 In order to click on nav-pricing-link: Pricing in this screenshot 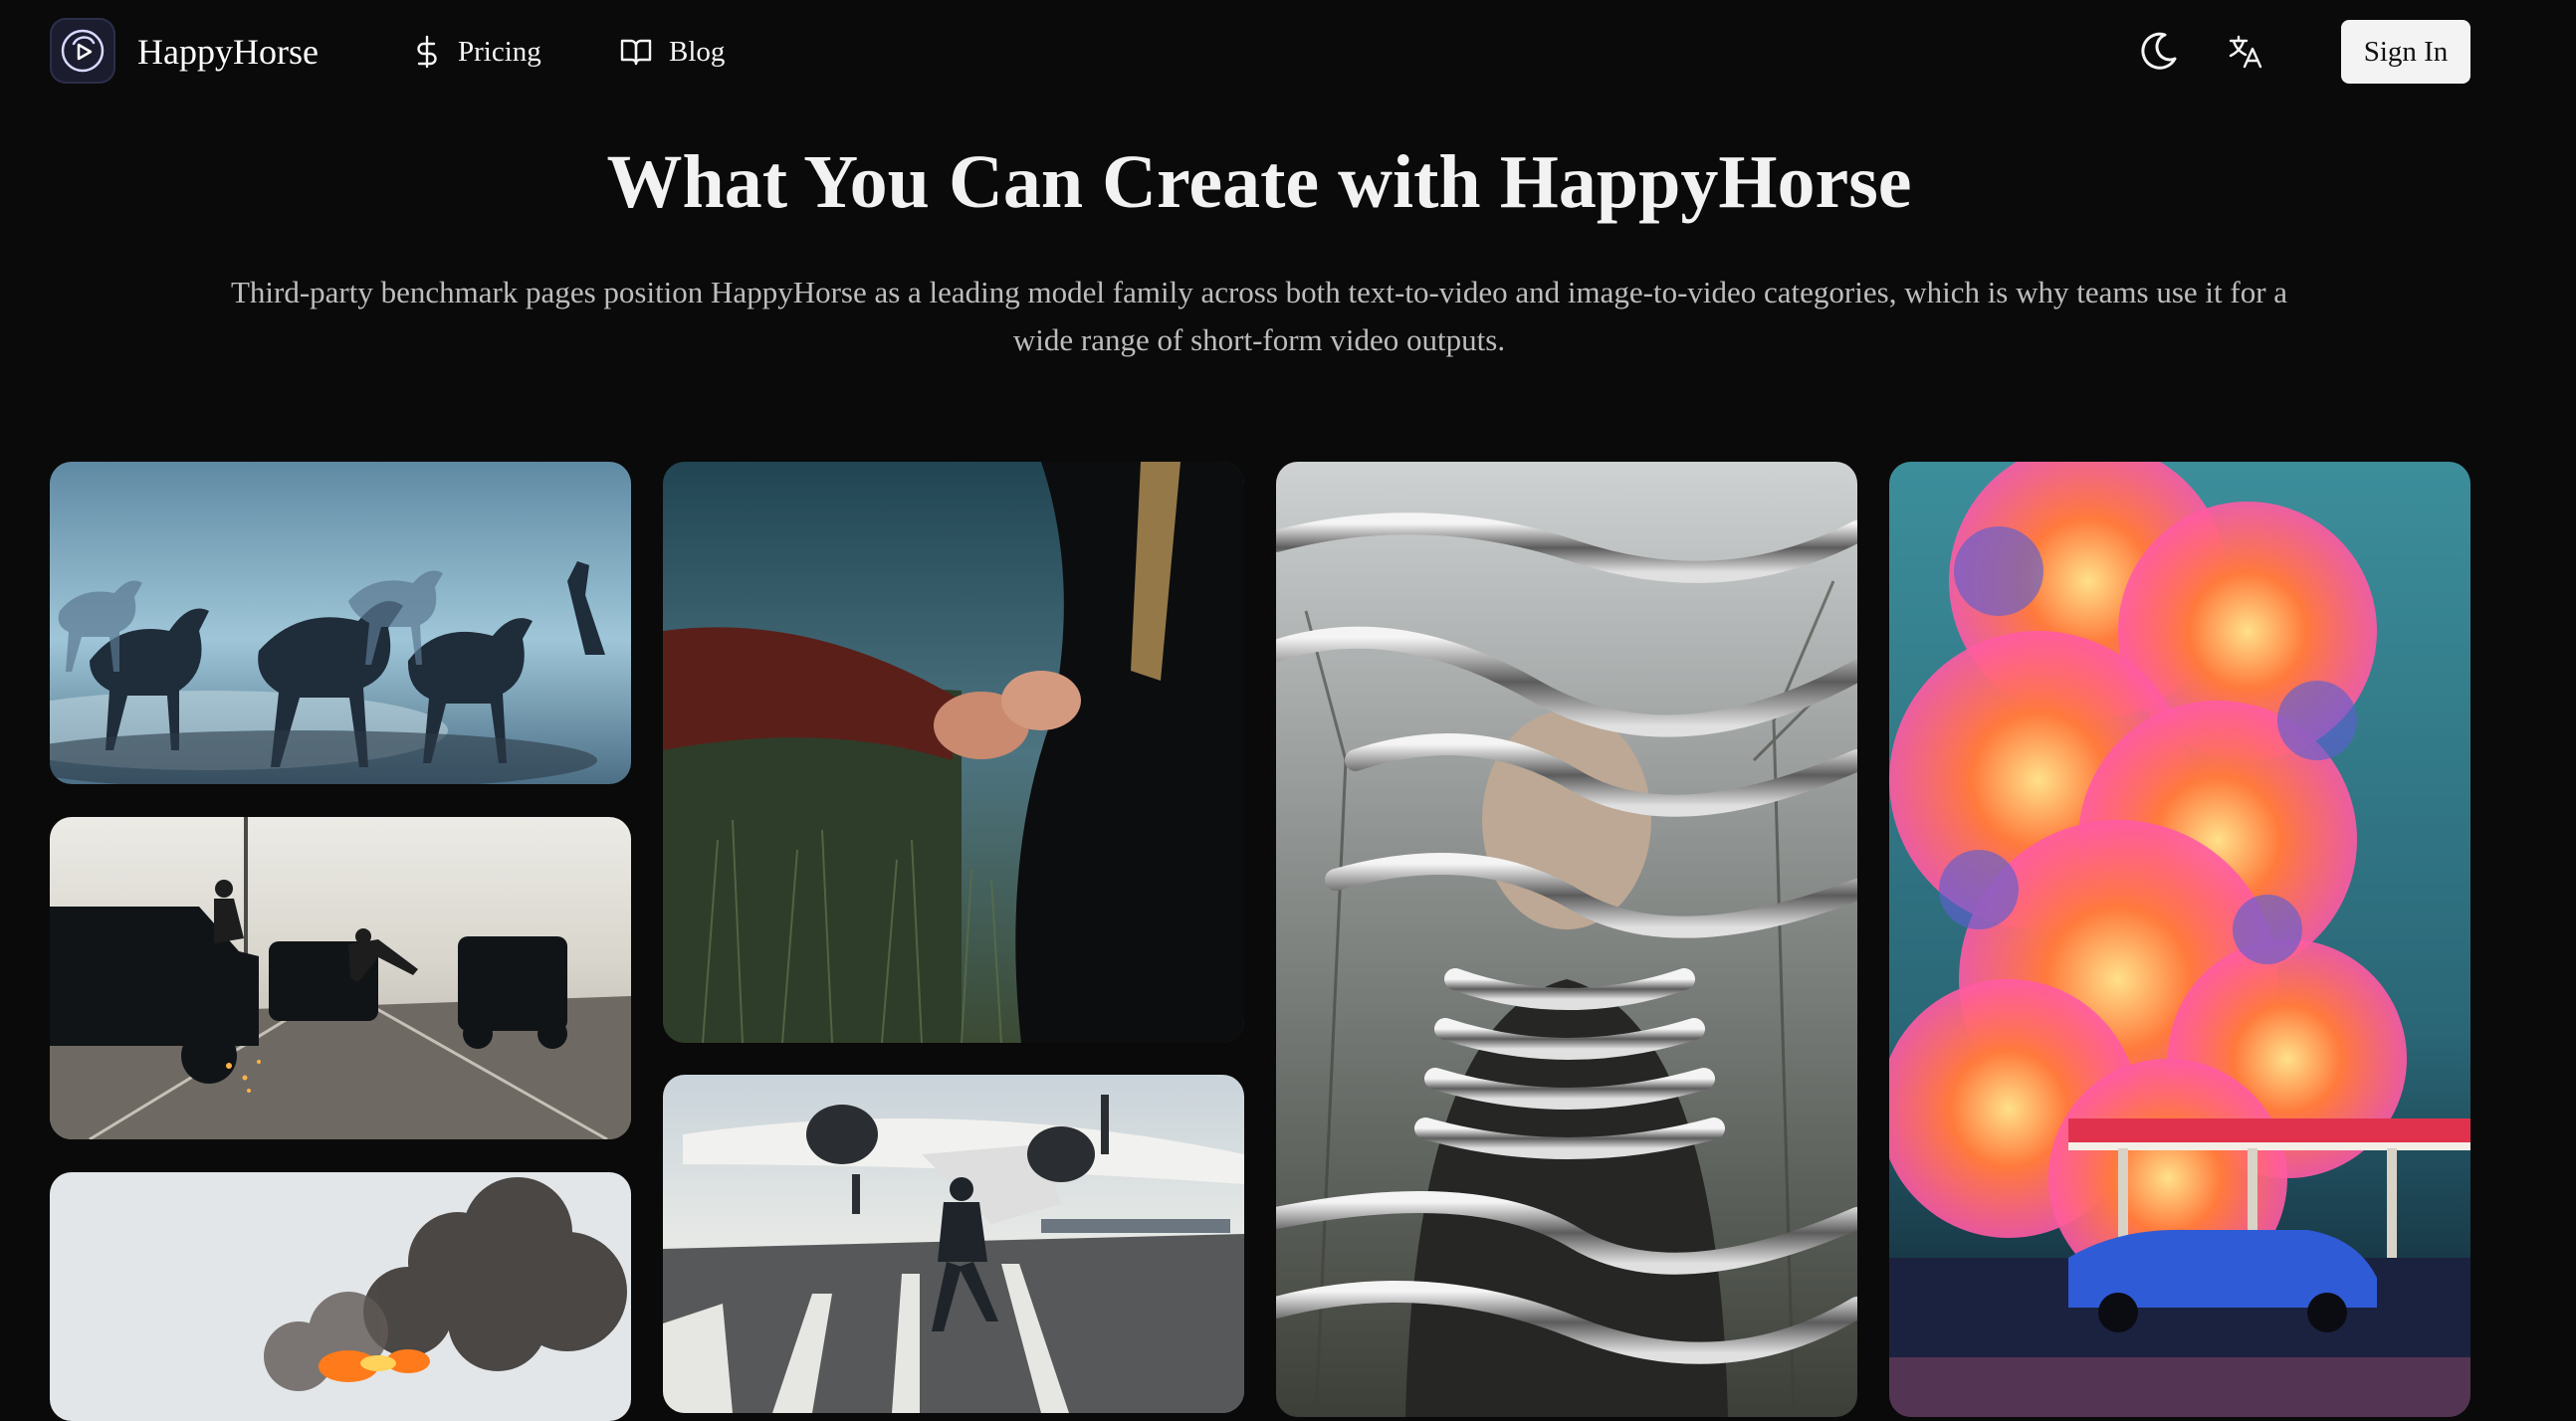, I will do `click(476, 52)`.